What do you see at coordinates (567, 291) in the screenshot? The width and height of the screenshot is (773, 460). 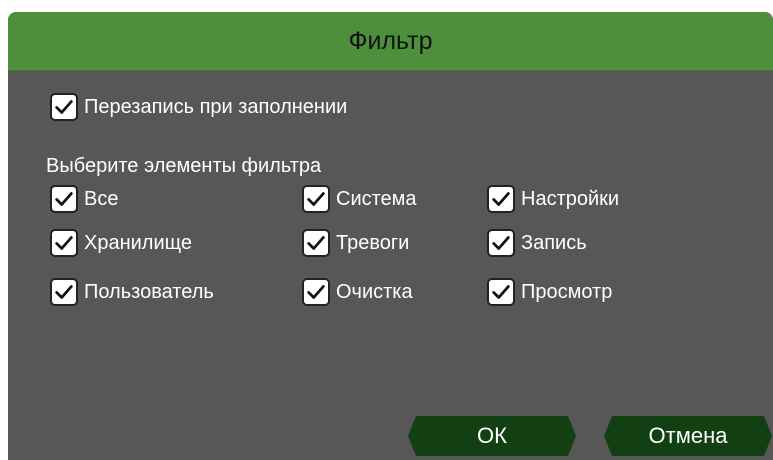 I see `filter-label: Просмотр` at bounding box center [567, 291].